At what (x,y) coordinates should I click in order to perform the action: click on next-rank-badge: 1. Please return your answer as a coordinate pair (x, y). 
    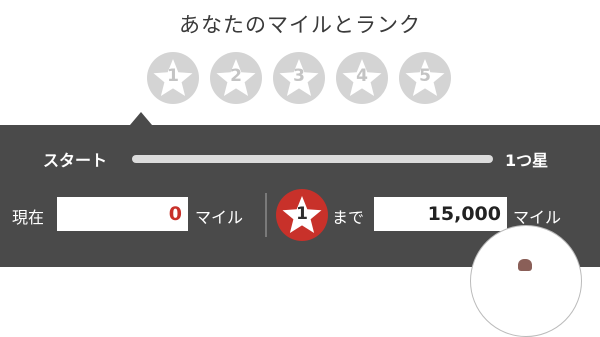
    Looking at the image, I should click on (302, 215).